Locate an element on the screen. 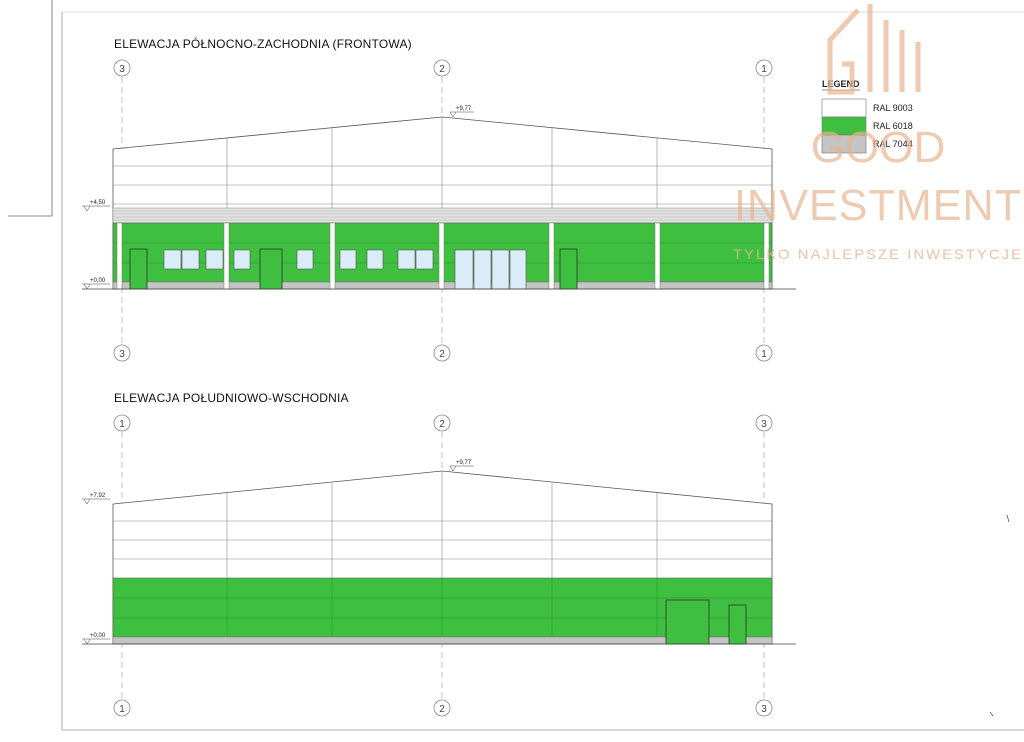 The height and width of the screenshot is (742, 1024). brand-name-investment: INVESTMENT is located at coordinates (878, 205).